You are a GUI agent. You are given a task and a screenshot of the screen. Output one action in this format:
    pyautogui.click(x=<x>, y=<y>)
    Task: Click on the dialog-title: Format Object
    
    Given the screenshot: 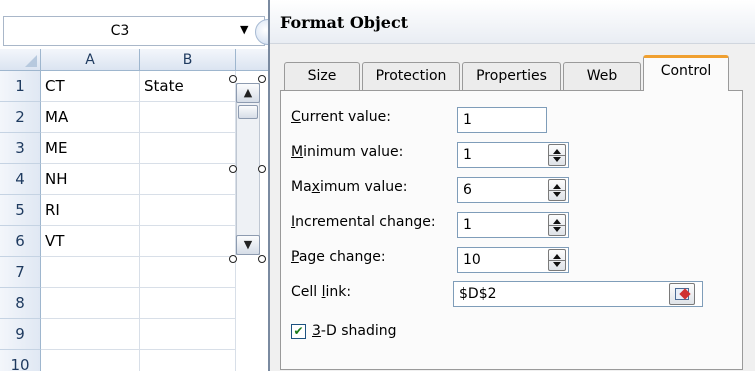 What is the action you would take?
    pyautogui.click(x=344, y=22)
    